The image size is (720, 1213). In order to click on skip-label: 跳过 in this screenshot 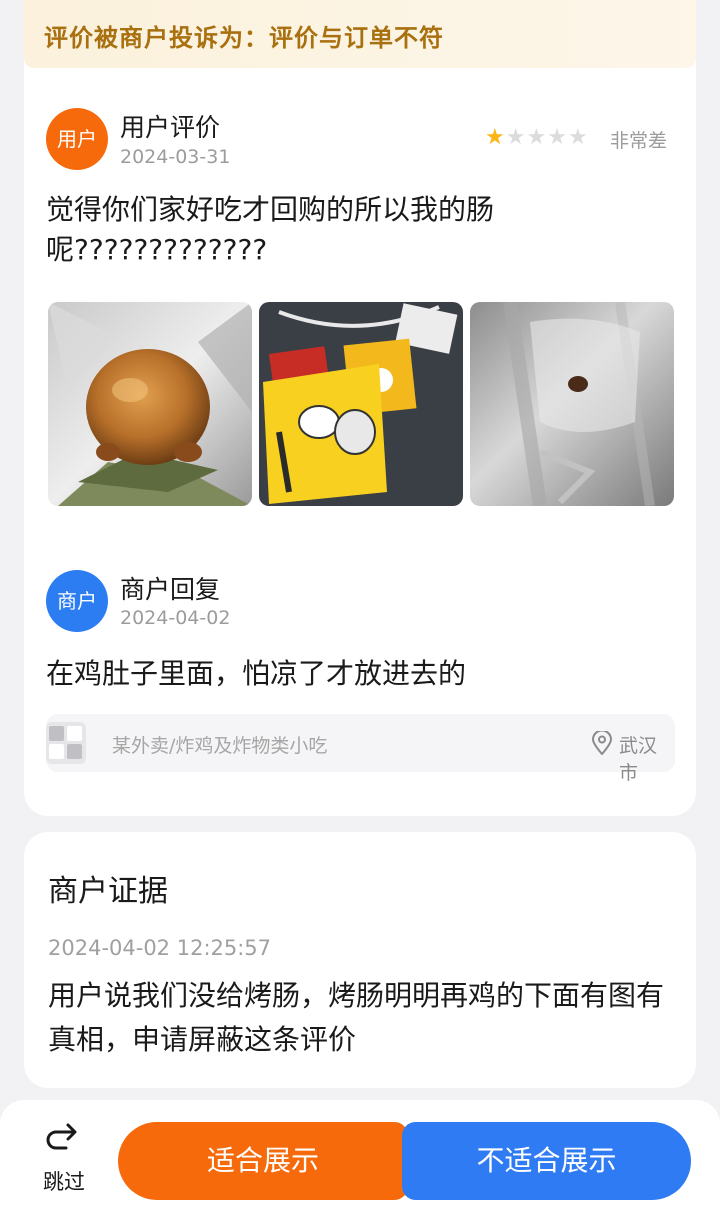, I will do `click(64, 1182)`.